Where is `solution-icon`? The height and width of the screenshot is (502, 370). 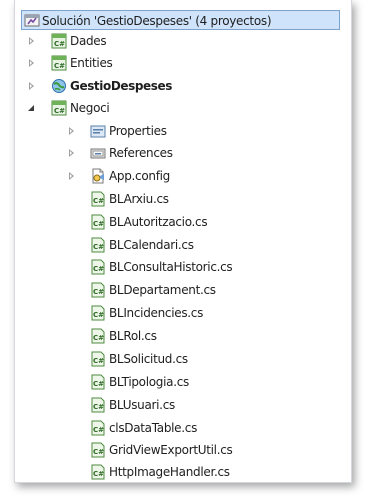 solution-icon is located at coordinates (32, 20).